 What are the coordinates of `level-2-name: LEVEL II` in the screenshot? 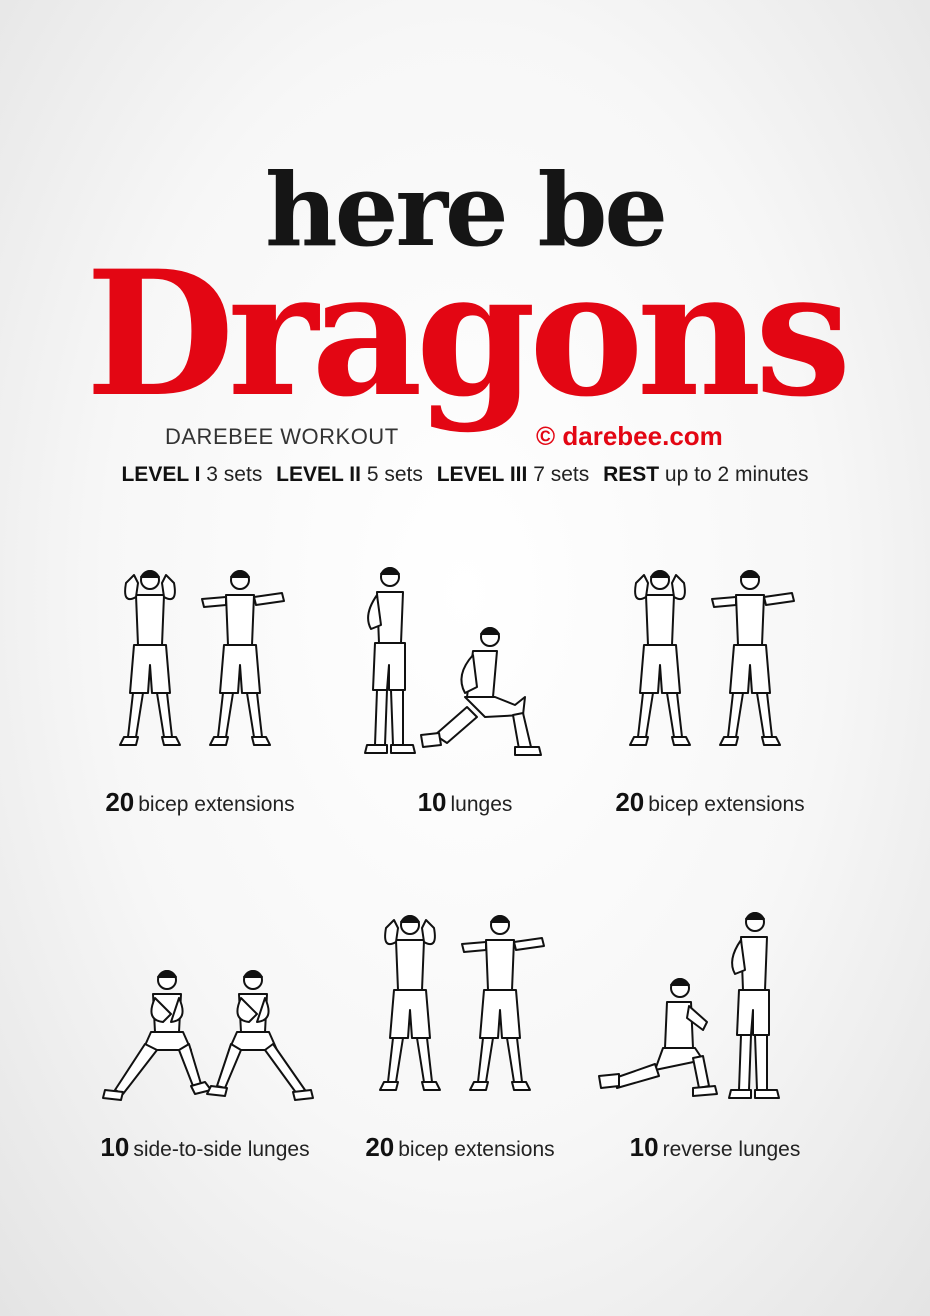 It's located at (318, 474).